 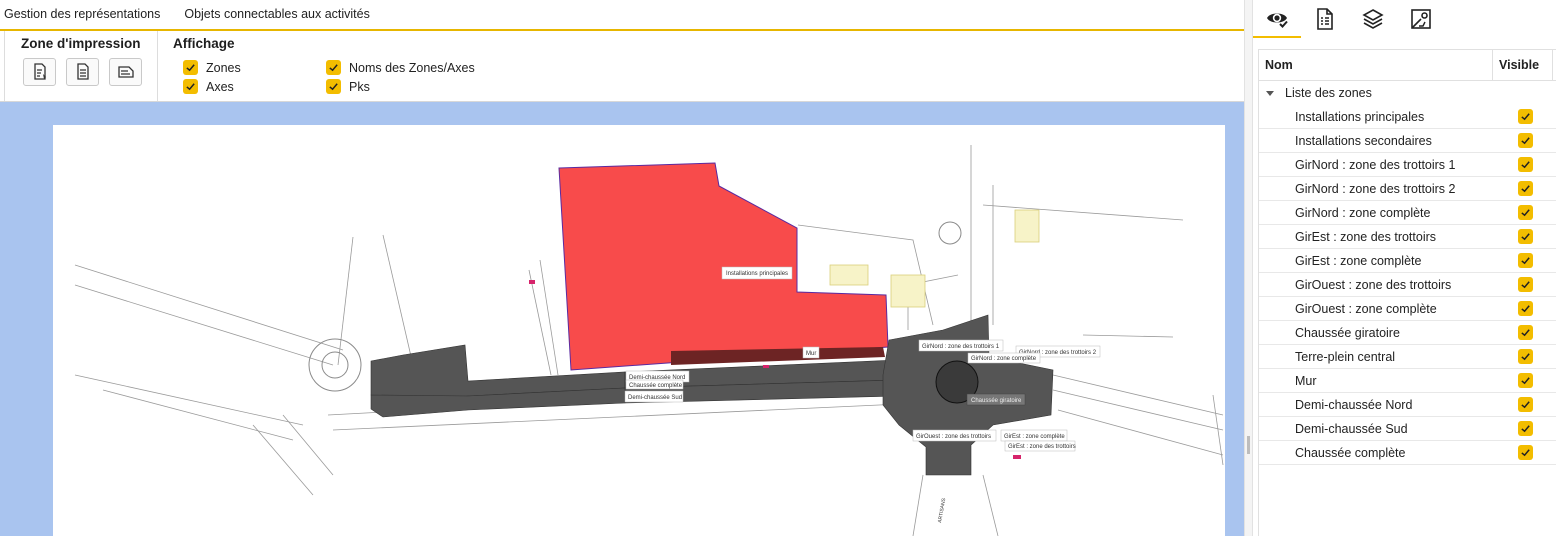 I want to click on zone-row: GirOuest : zone complète, so click(x=1407, y=309).